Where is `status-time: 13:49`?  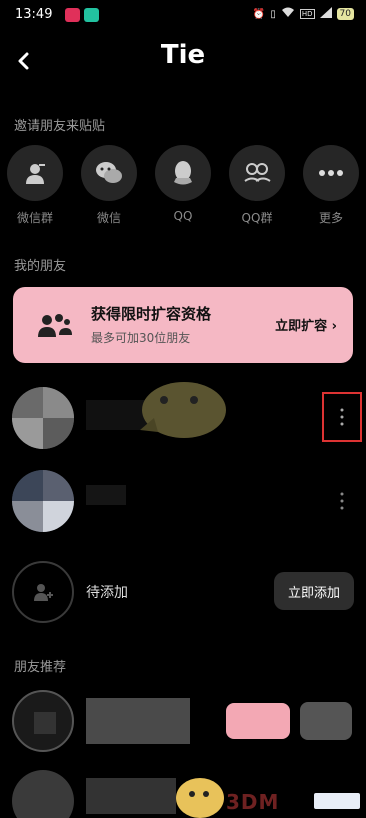 status-time: 13:49 is located at coordinates (34, 14).